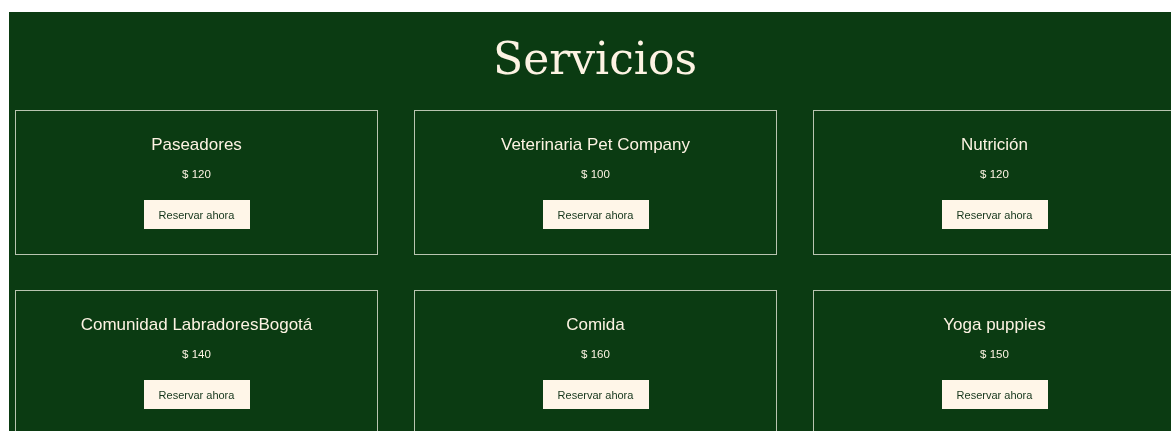 The width and height of the screenshot is (1171, 431). Describe the element at coordinates (595, 354) in the screenshot. I see `service-price: $ 160` at that location.